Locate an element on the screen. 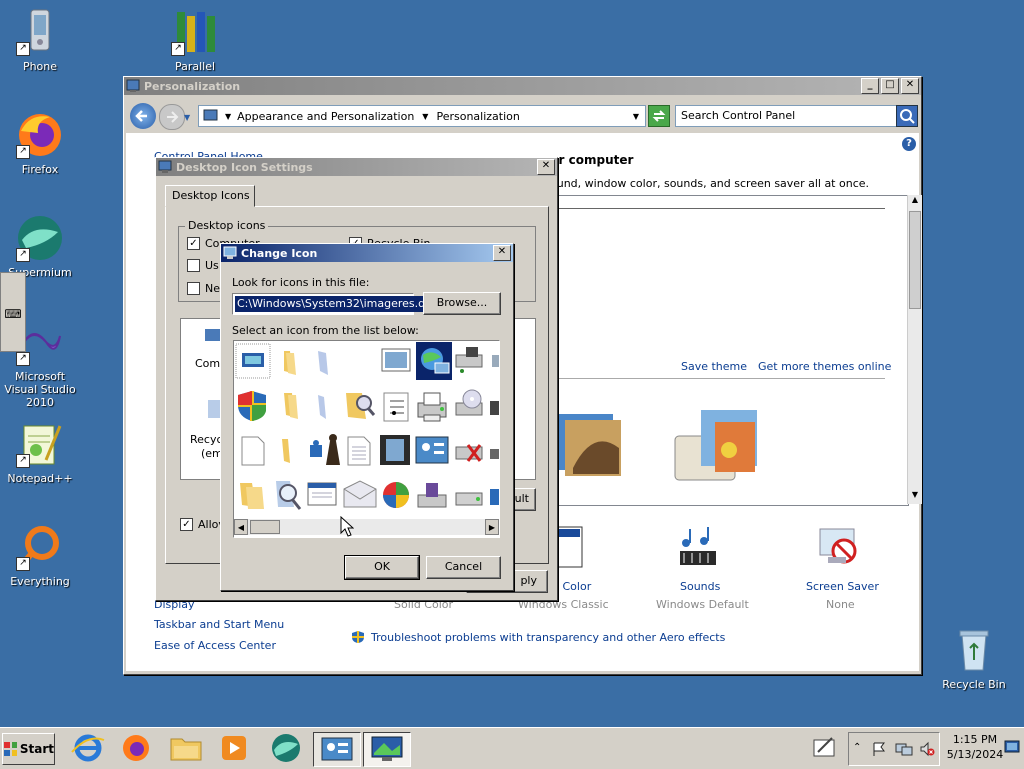 The height and width of the screenshot is (769, 1024). taskbar-explorer is located at coordinates (186, 748).